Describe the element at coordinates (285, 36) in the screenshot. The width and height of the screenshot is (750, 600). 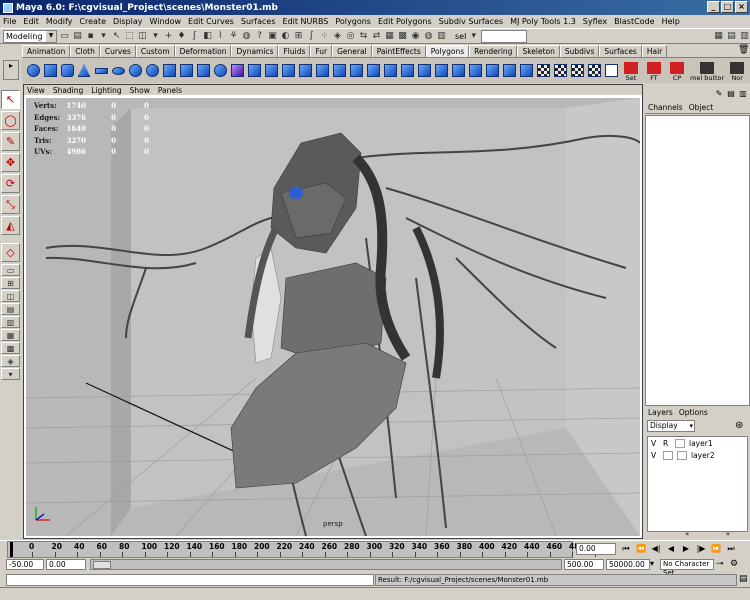
I see `highlight-selection-icon: ◐` at that location.